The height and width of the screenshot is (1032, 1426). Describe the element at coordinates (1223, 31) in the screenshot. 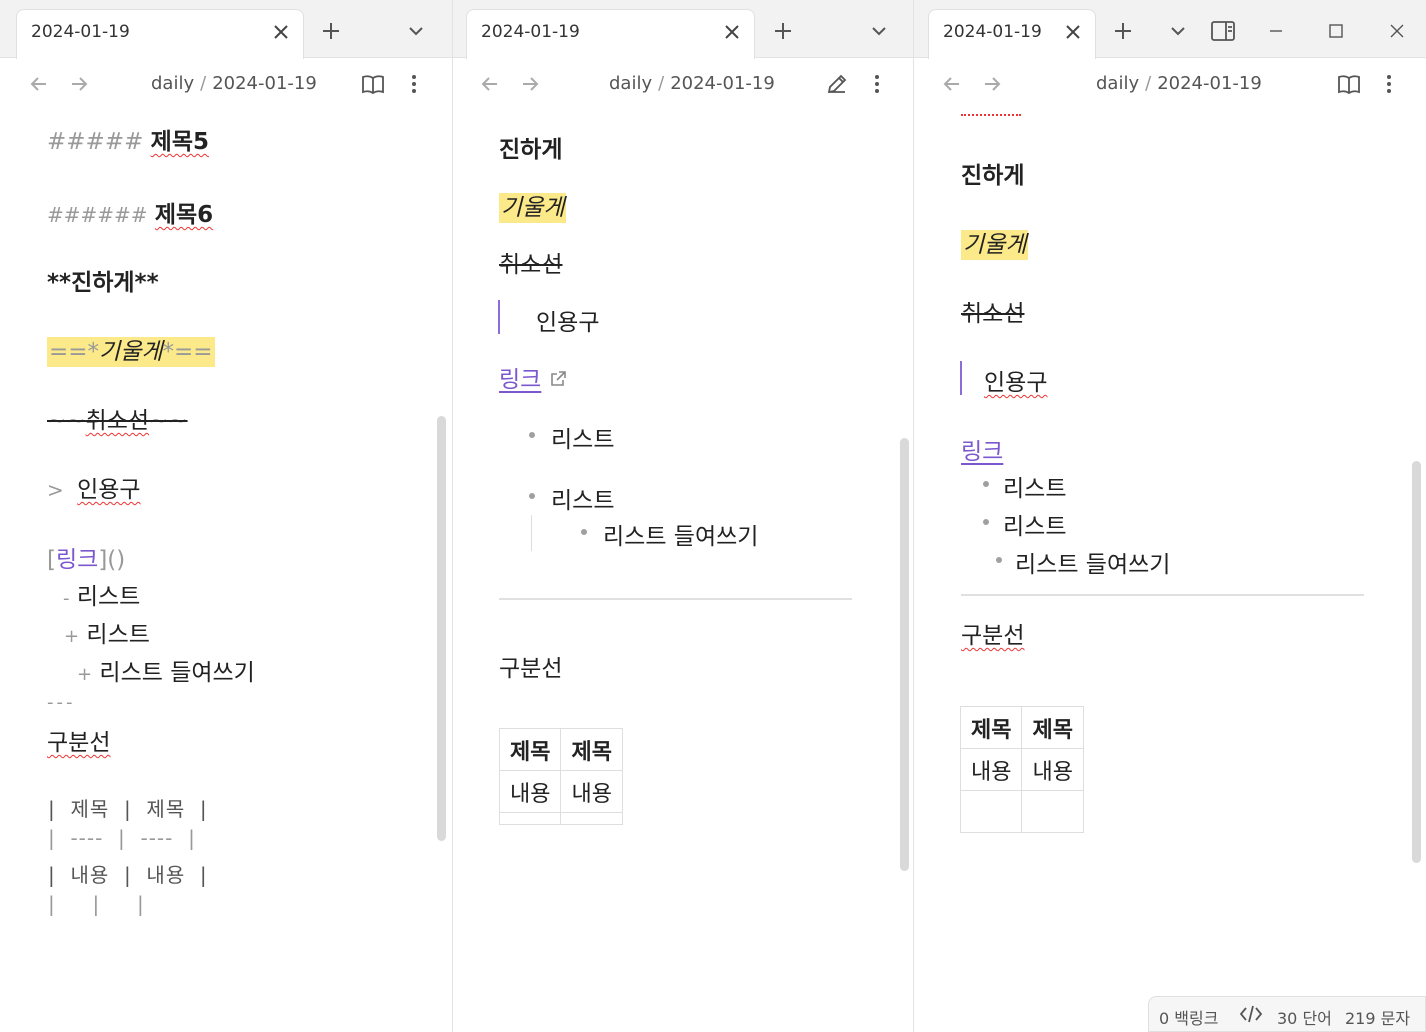

I see `toggle-sidebar-icon` at that location.